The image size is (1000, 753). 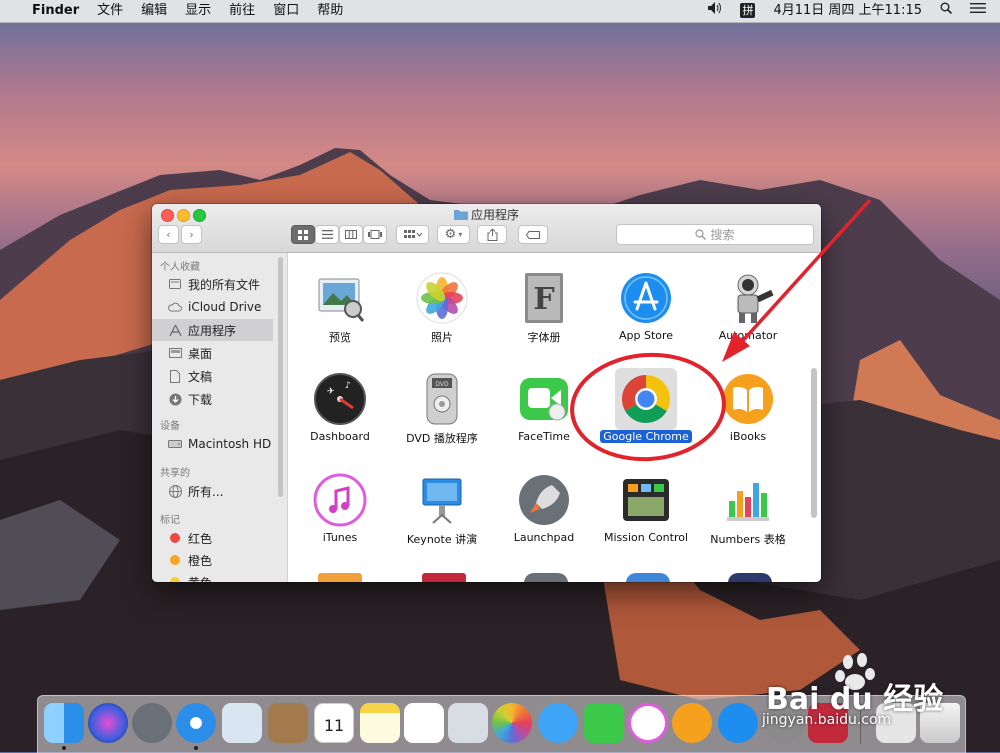 What do you see at coordinates (453, 234) in the screenshot?
I see `action-gear-button: ⚙ ▾` at bounding box center [453, 234].